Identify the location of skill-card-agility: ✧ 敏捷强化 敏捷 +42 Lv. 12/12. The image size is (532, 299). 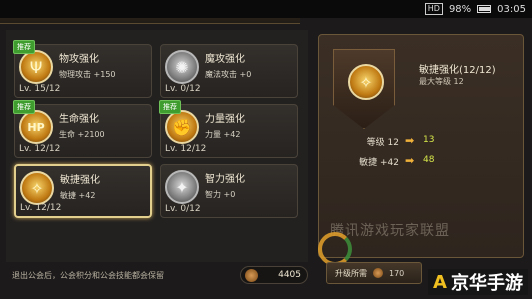
(83, 191).